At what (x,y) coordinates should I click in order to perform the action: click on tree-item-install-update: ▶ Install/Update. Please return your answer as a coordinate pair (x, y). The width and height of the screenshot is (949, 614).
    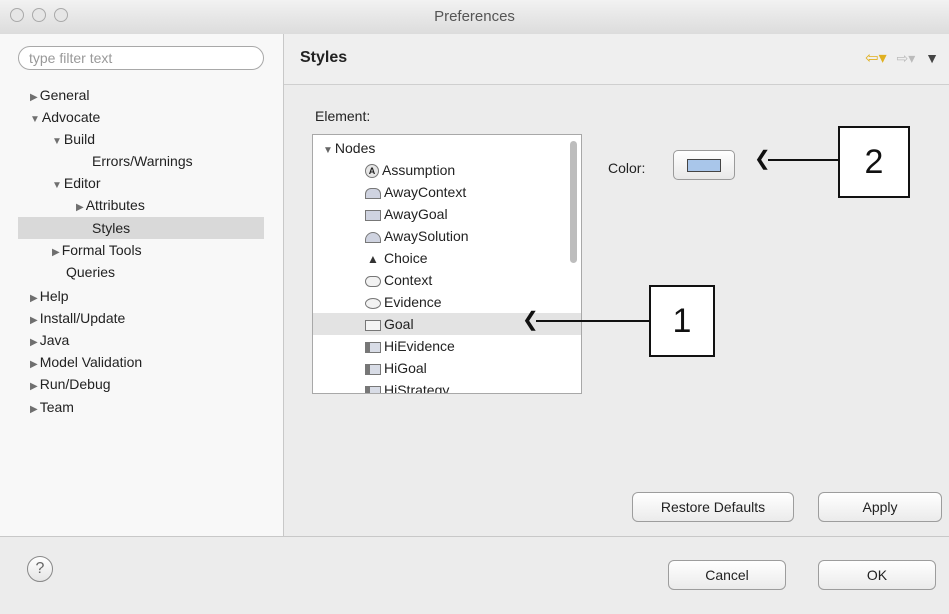
    Looking at the image, I should click on (77, 318).